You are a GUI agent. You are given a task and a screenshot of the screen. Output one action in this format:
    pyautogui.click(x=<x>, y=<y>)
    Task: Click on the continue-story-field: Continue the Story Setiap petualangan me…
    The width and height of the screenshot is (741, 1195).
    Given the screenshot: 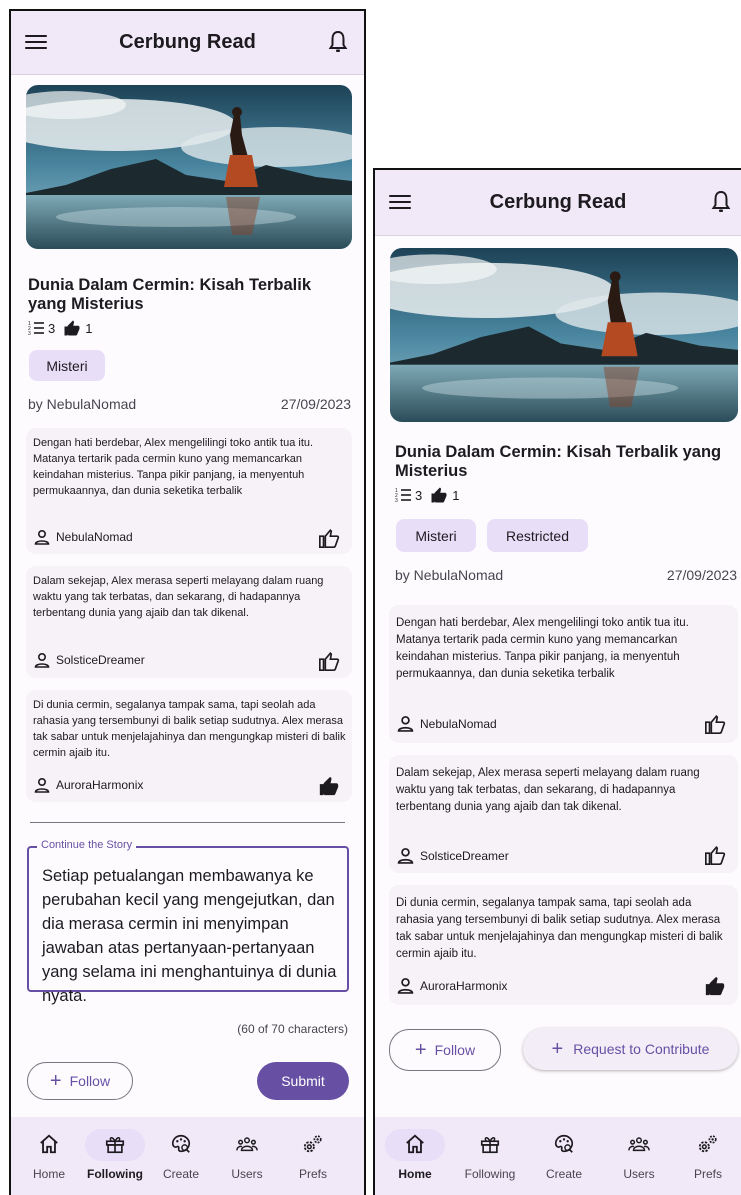 What is the action you would take?
    pyautogui.click(x=188, y=922)
    